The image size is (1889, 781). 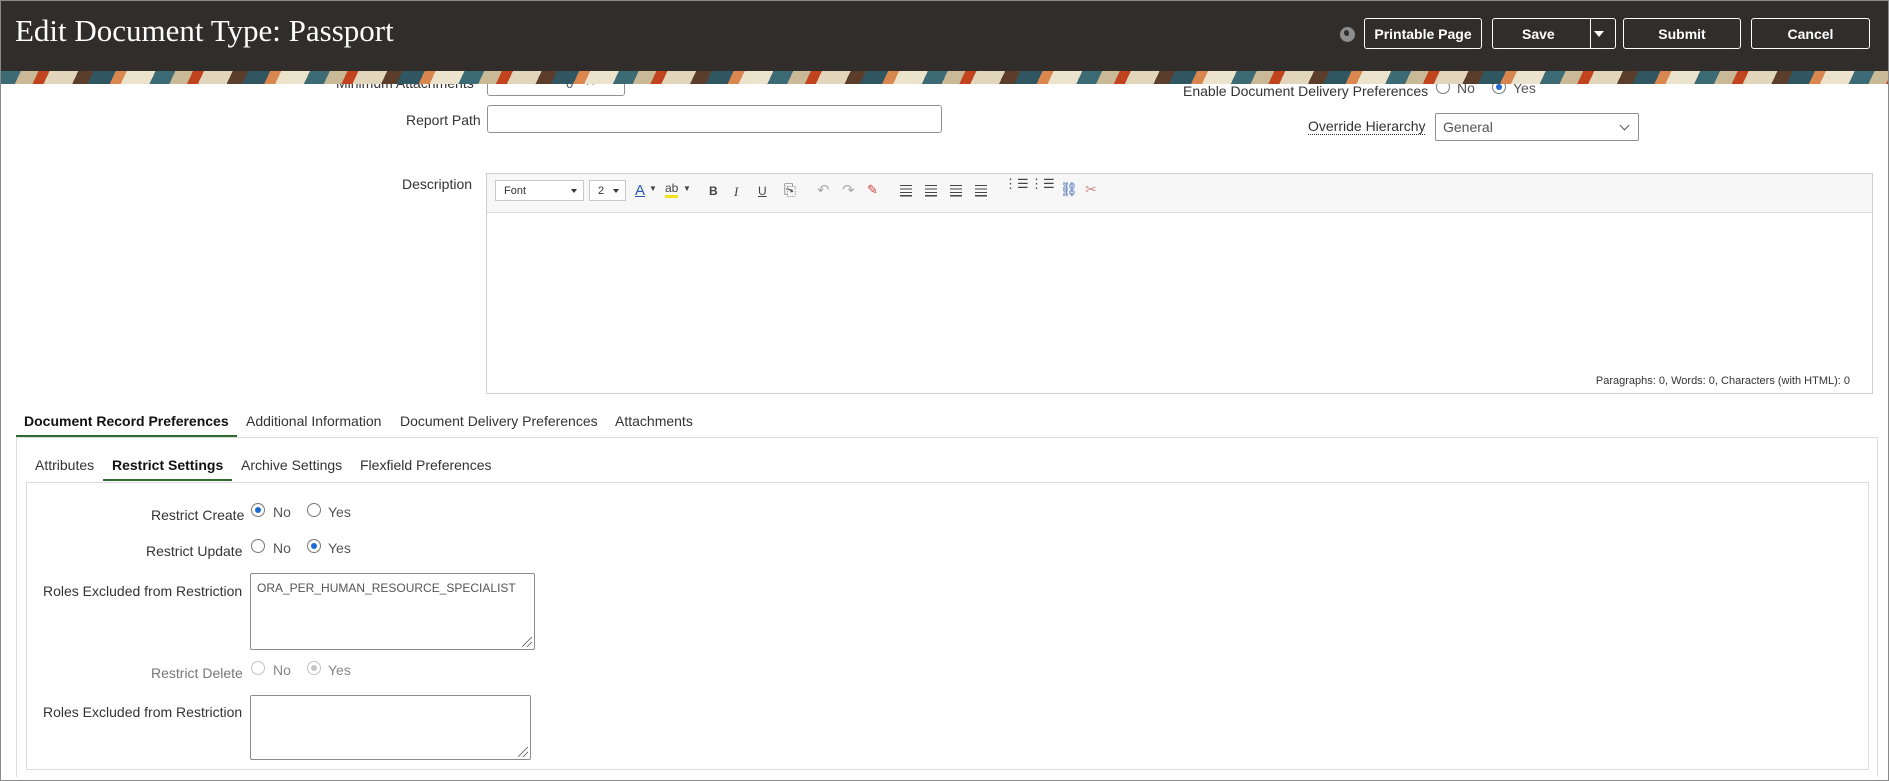 What do you see at coordinates (339, 670) in the screenshot?
I see `restrict-delete-yes-label: Yes` at bounding box center [339, 670].